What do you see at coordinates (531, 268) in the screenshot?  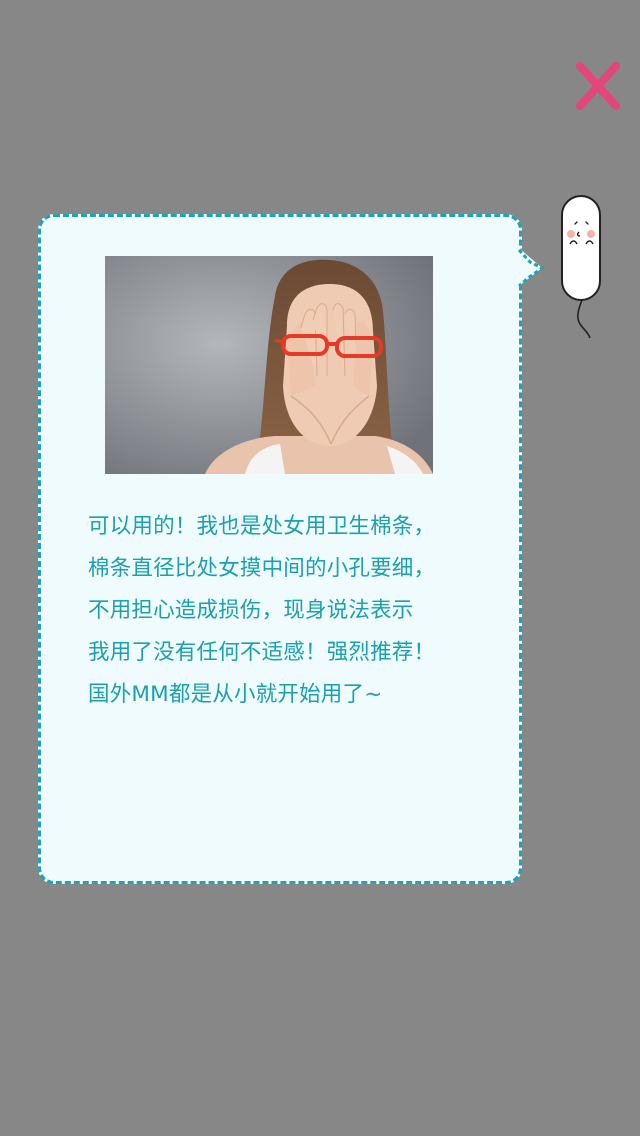 I see `speech-bubble-tail` at bounding box center [531, 268].